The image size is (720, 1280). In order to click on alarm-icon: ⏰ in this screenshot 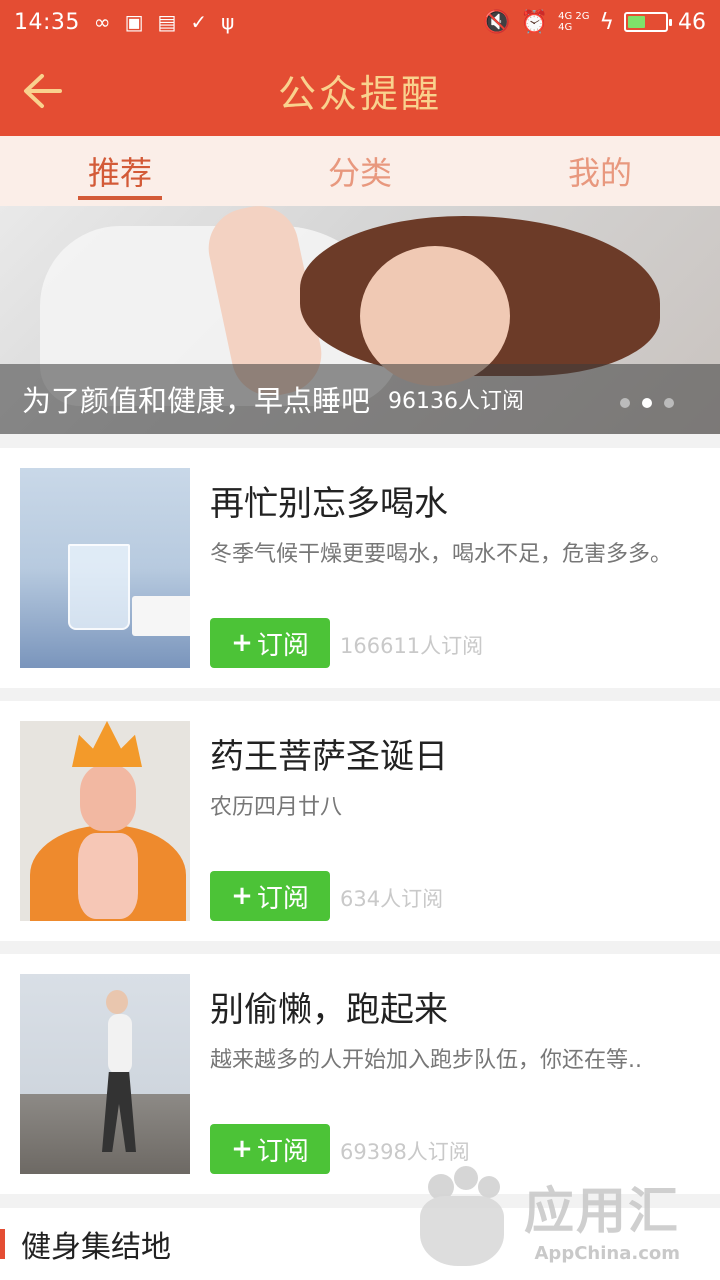, I will do `click(534, 22)`.